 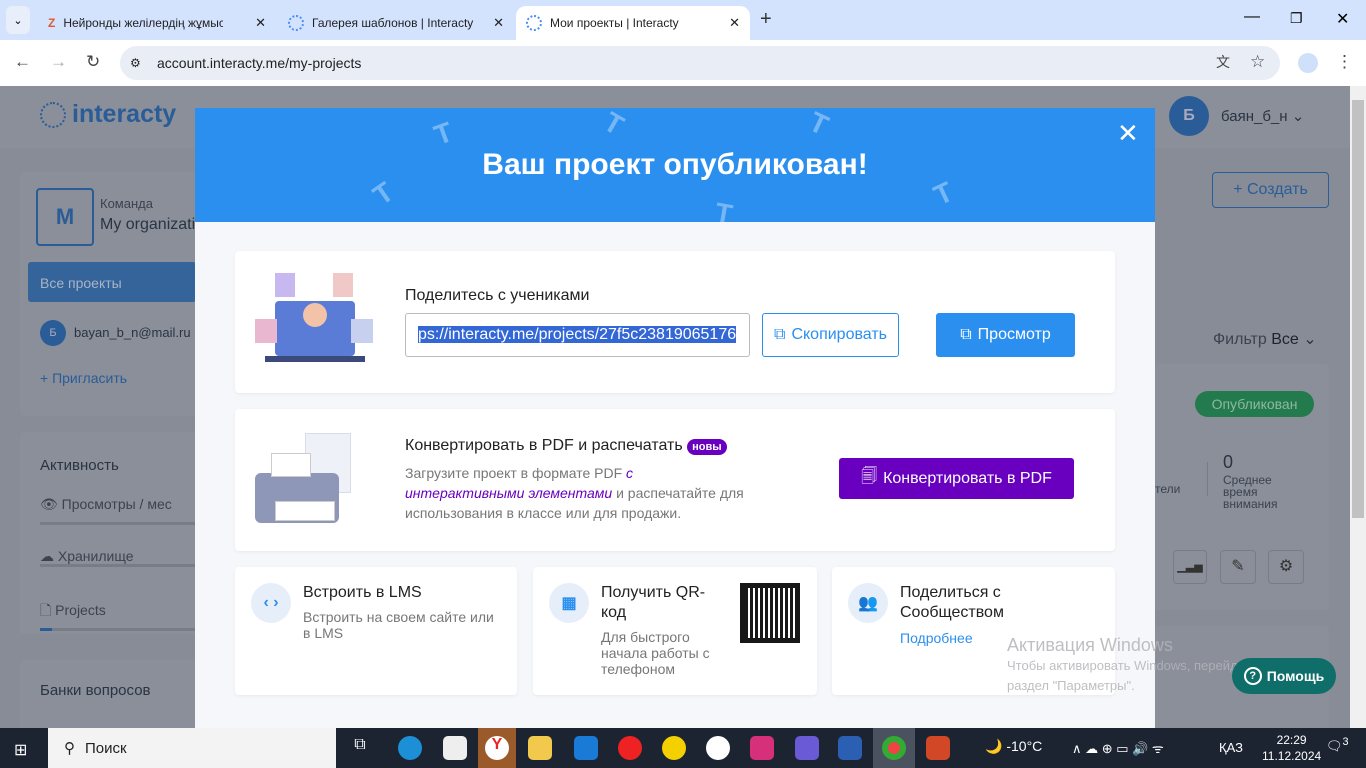 I want to click on copy-button: ⧉ Скопировать, so click(x=830, y=335).